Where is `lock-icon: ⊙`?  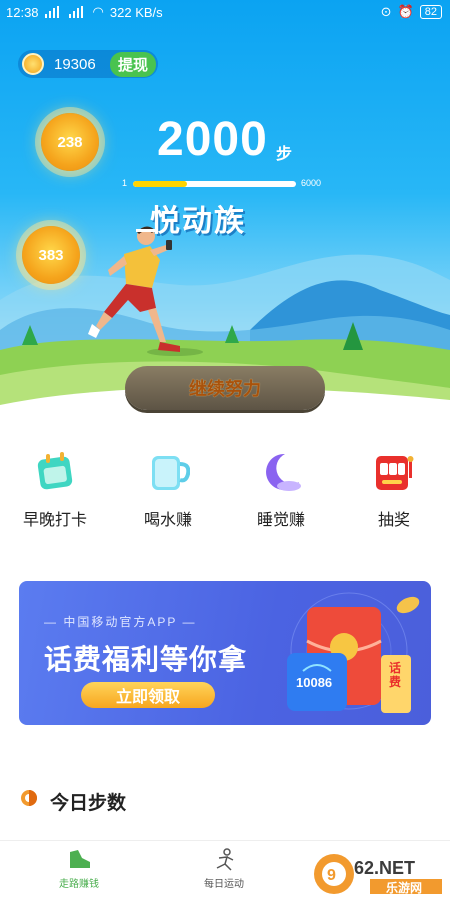 lock-icon: ⊙ is located at coordinates (386, 11).